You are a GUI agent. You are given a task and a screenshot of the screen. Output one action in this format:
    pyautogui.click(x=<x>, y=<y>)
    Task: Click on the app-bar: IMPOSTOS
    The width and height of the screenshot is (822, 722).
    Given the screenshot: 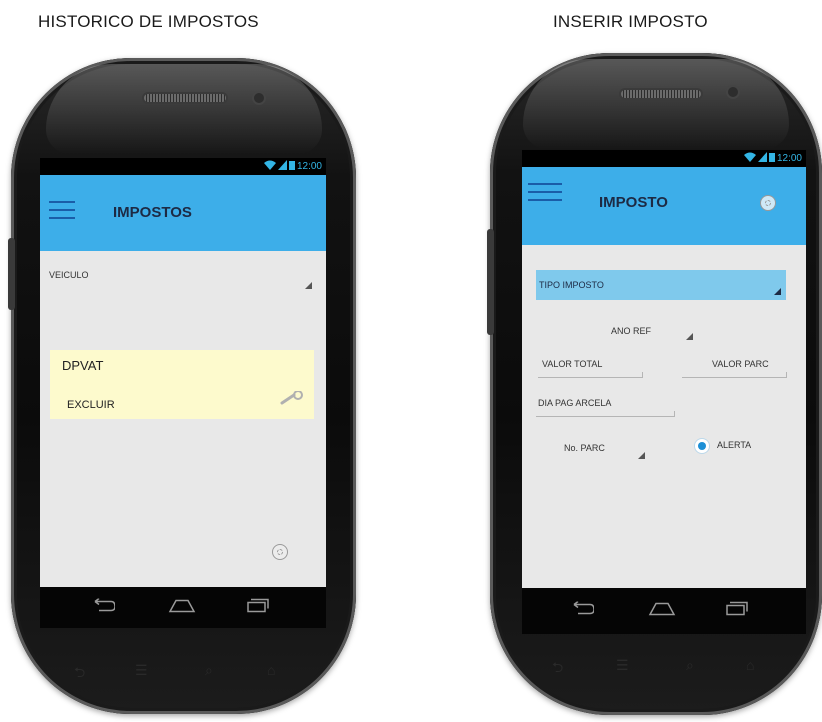 What is the action you would take?
    pyautogui.click(x=183, y=213)
    